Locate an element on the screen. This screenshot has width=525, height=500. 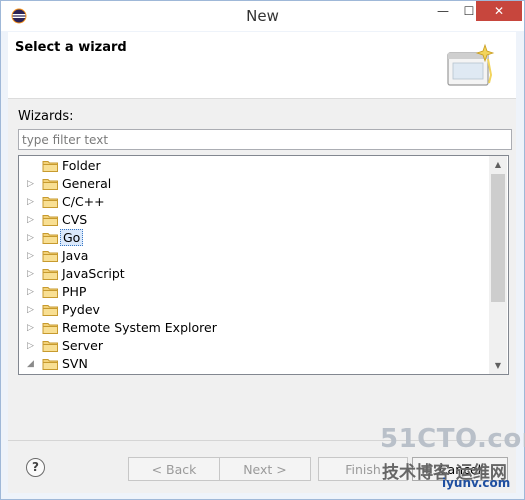
tree-scrollbar: ▲ ▼ is located at coordinates (498, 265).